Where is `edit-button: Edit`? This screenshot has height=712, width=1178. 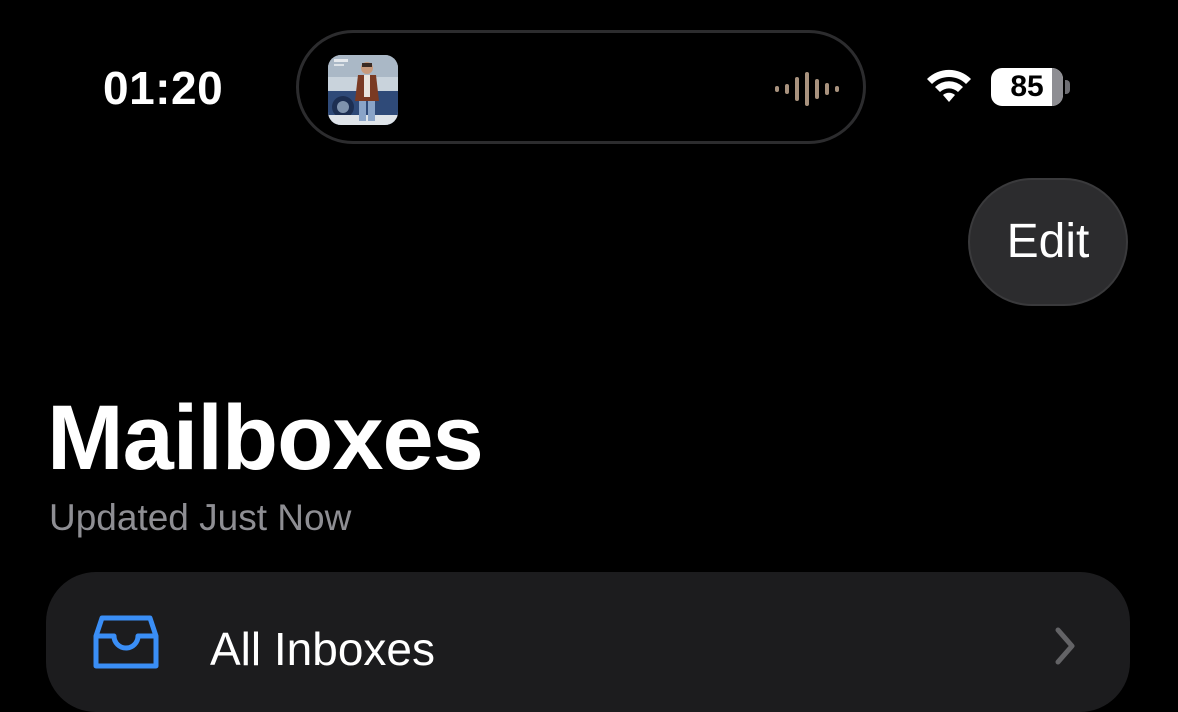
edit-button: Edit is located at coordinates (1048, 242).